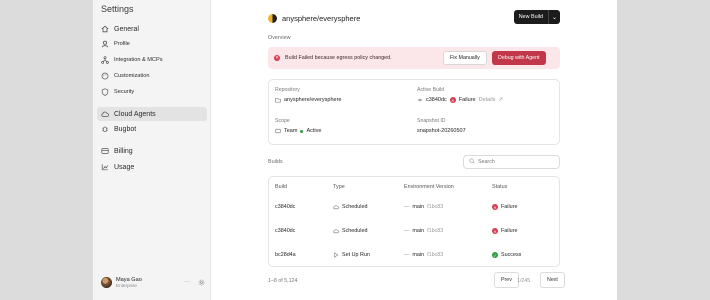 The height and width of the screenshot is (300, 710). What do you see at coordinates (105, 167) in the screenshot?
I see `chart-icon` at bounding box center [105, 167].